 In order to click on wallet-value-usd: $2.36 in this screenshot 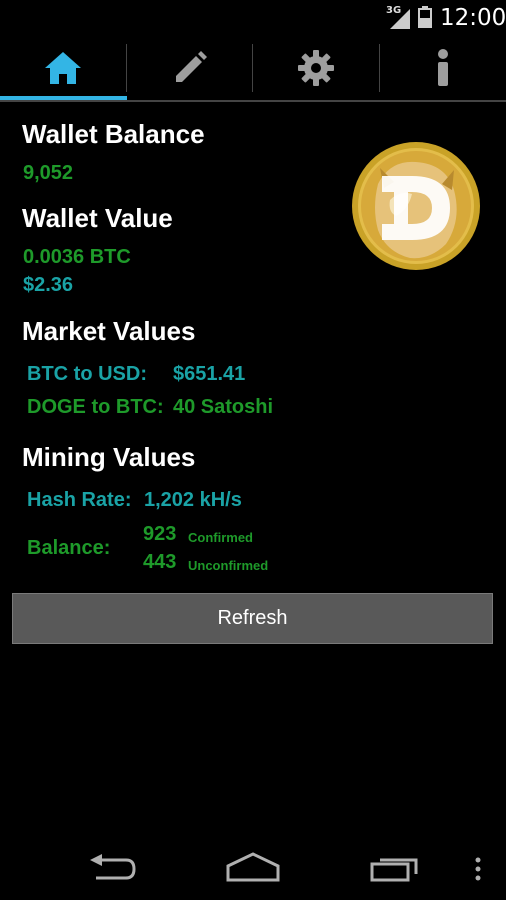, I will do `click(48, 285)`.